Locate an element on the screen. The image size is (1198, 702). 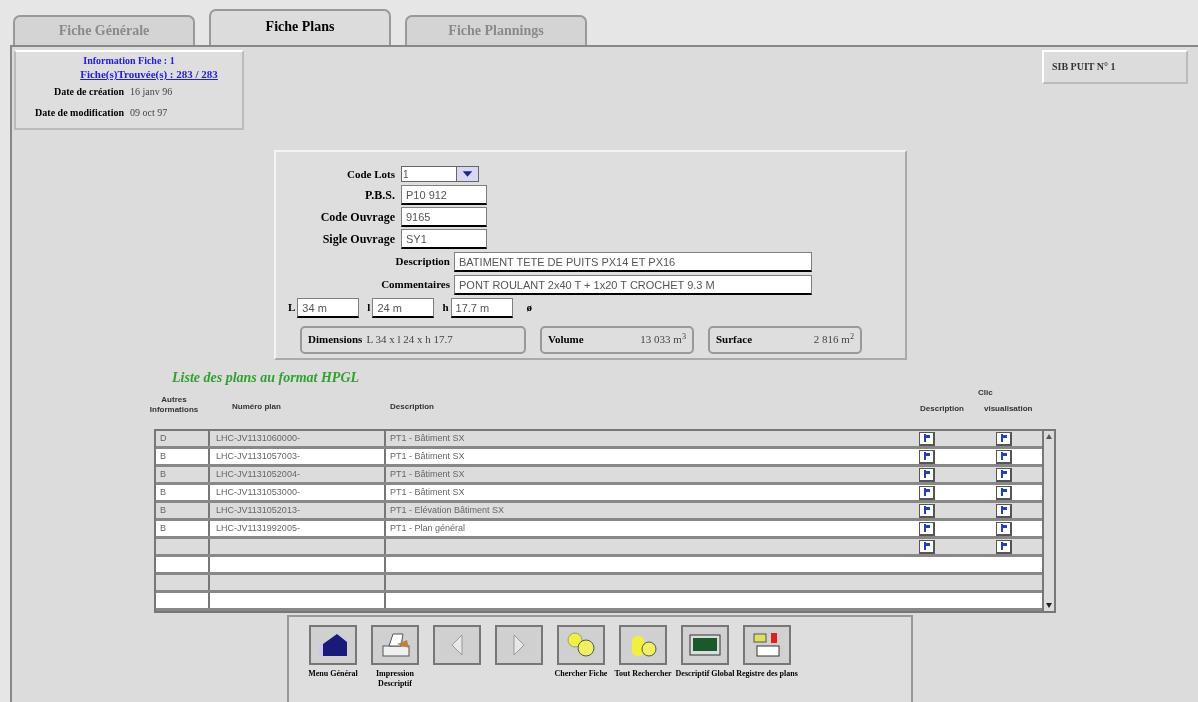
button-caption: Impression Descriptif is located at coordinates (395, 679).